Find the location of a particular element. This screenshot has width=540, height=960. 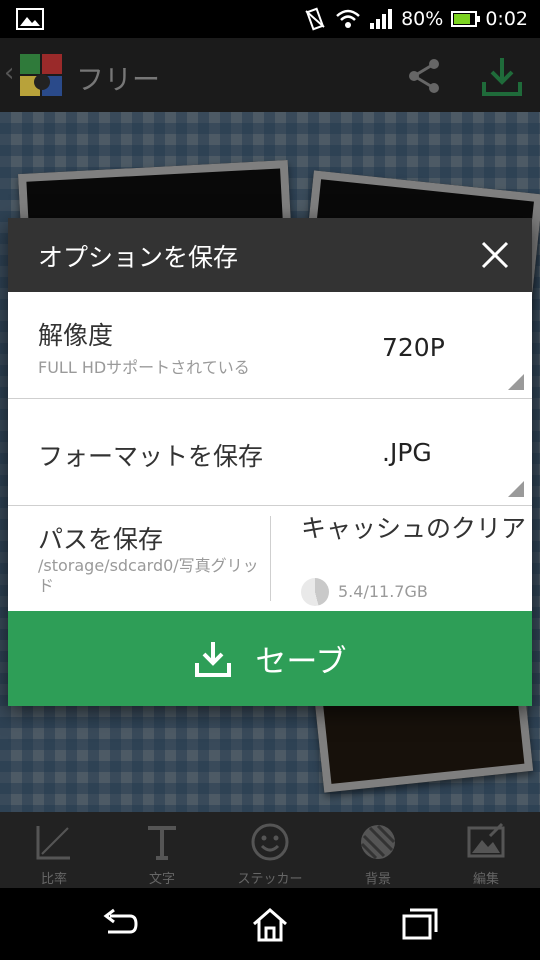

dialog-header: オプションを保存 is located at coordinates (270, 255).